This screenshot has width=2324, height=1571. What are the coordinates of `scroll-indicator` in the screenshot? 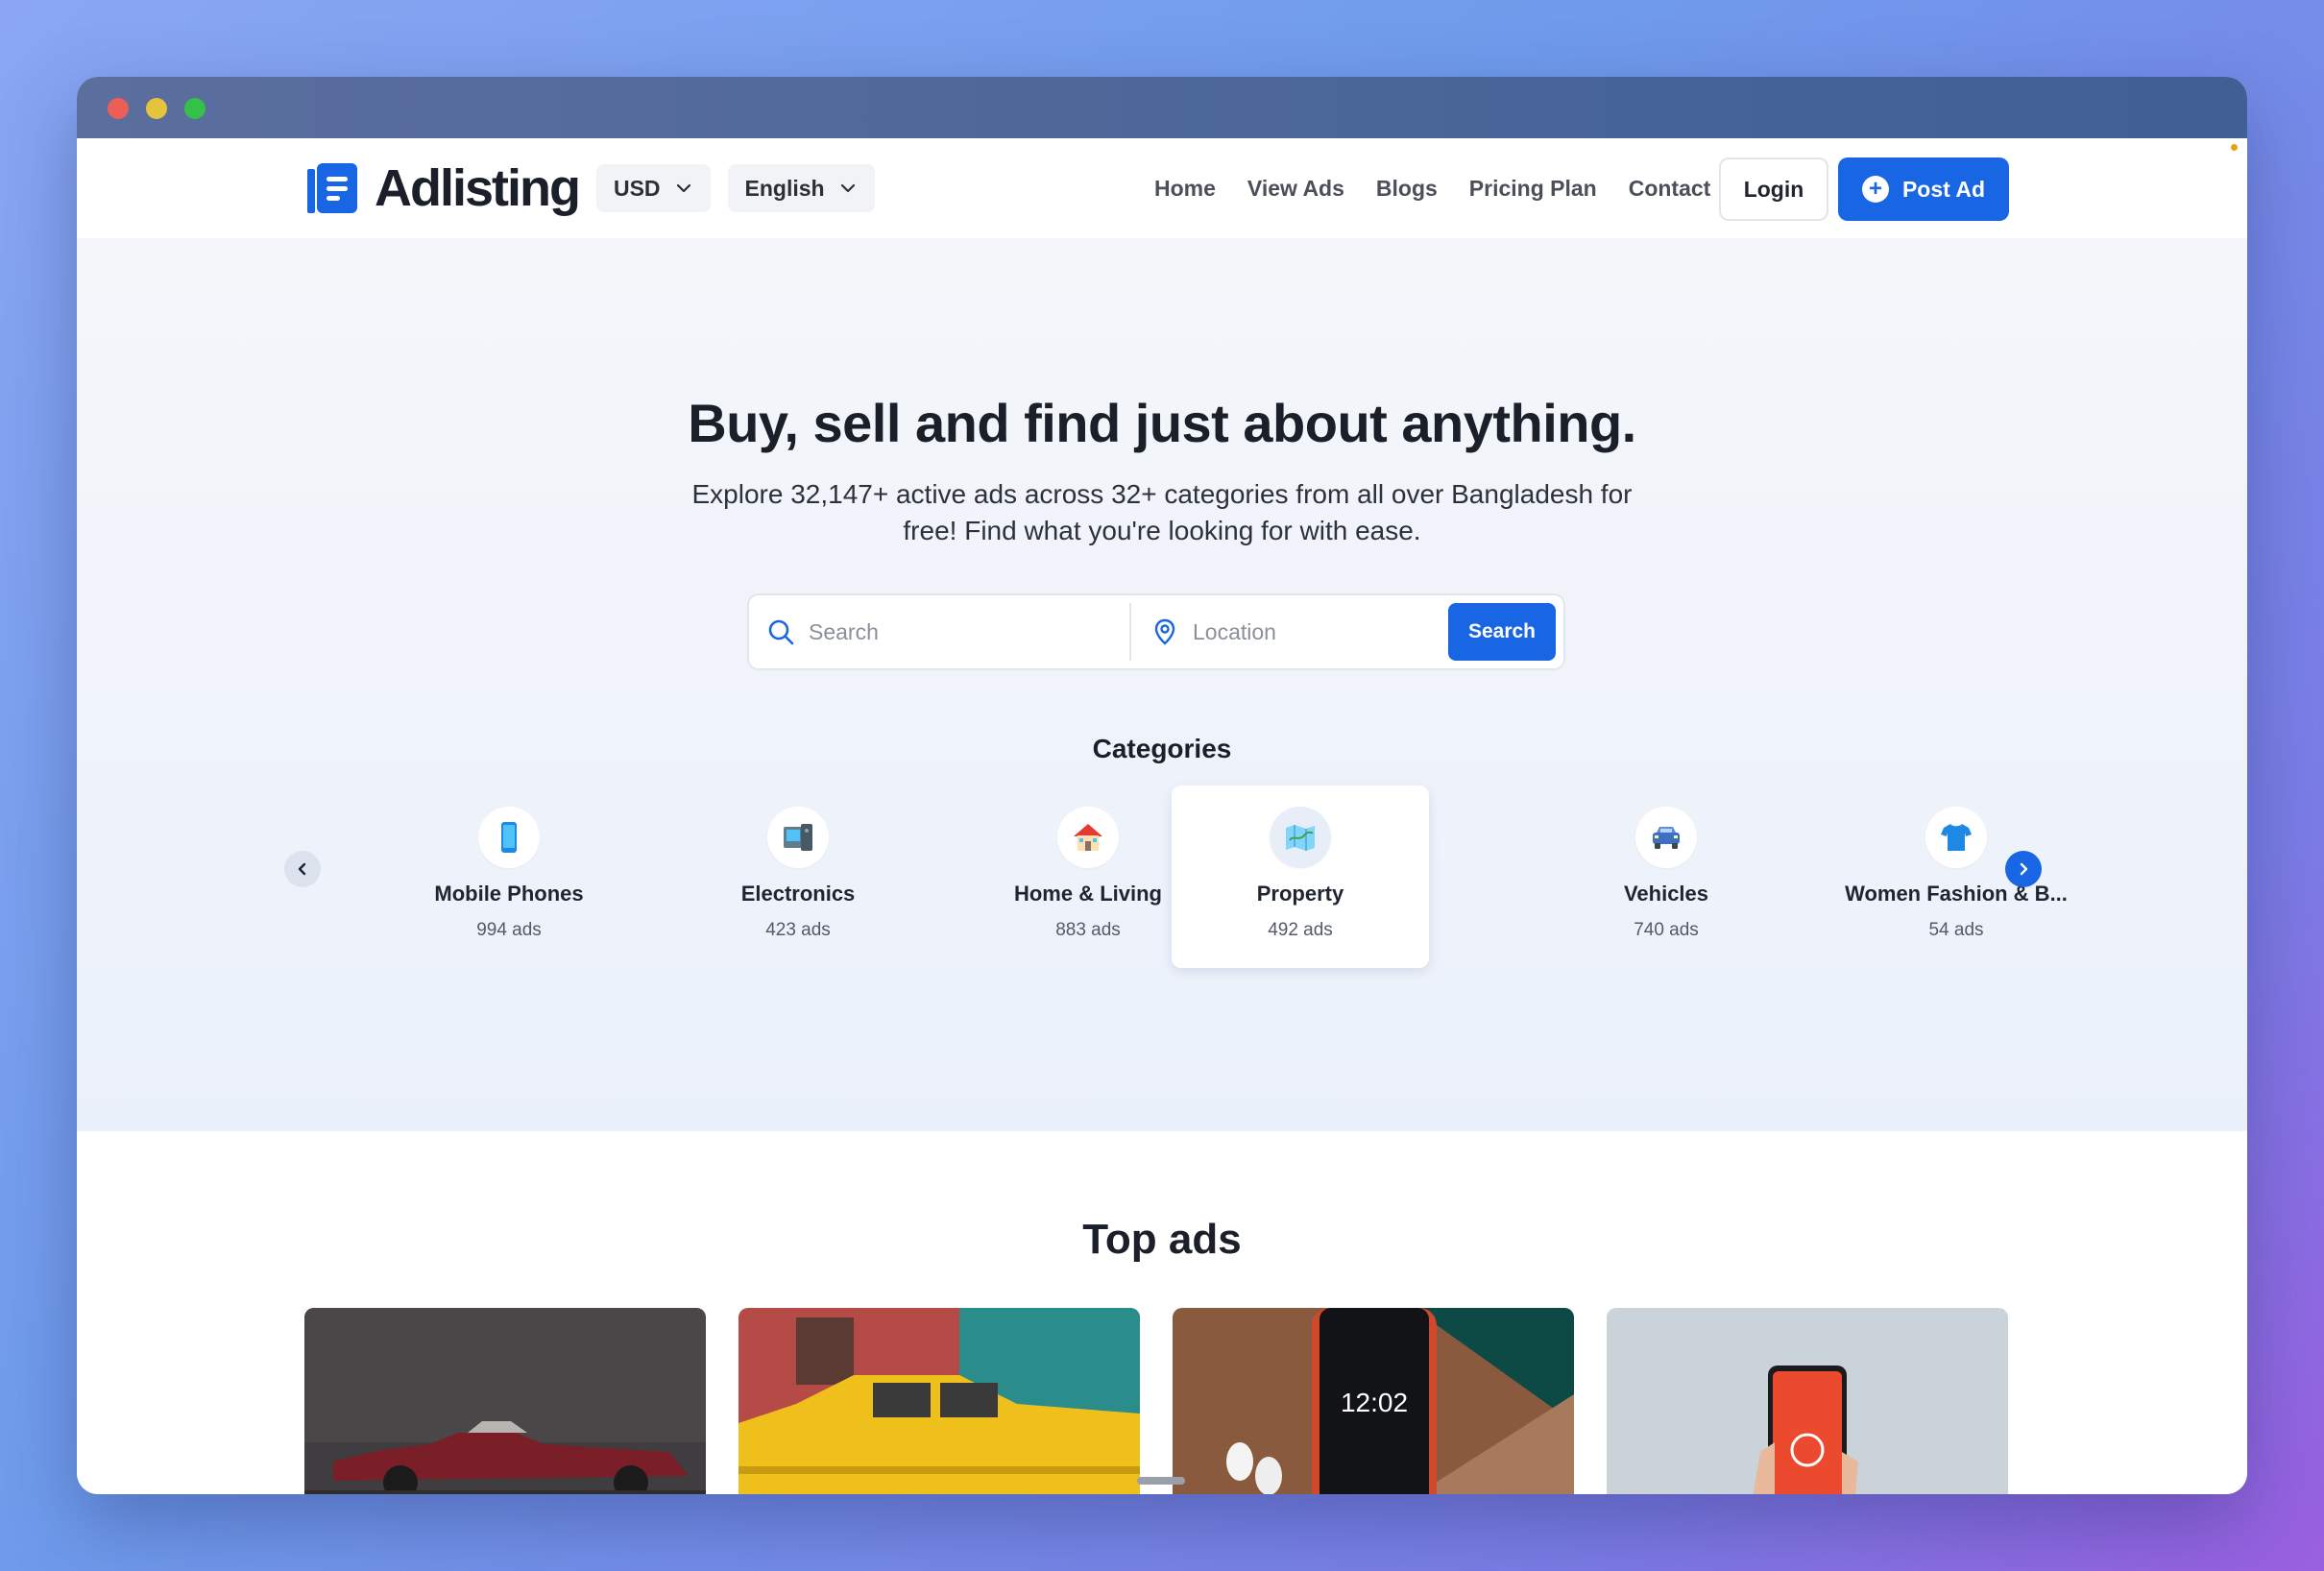 It's located at (1161, 1481).